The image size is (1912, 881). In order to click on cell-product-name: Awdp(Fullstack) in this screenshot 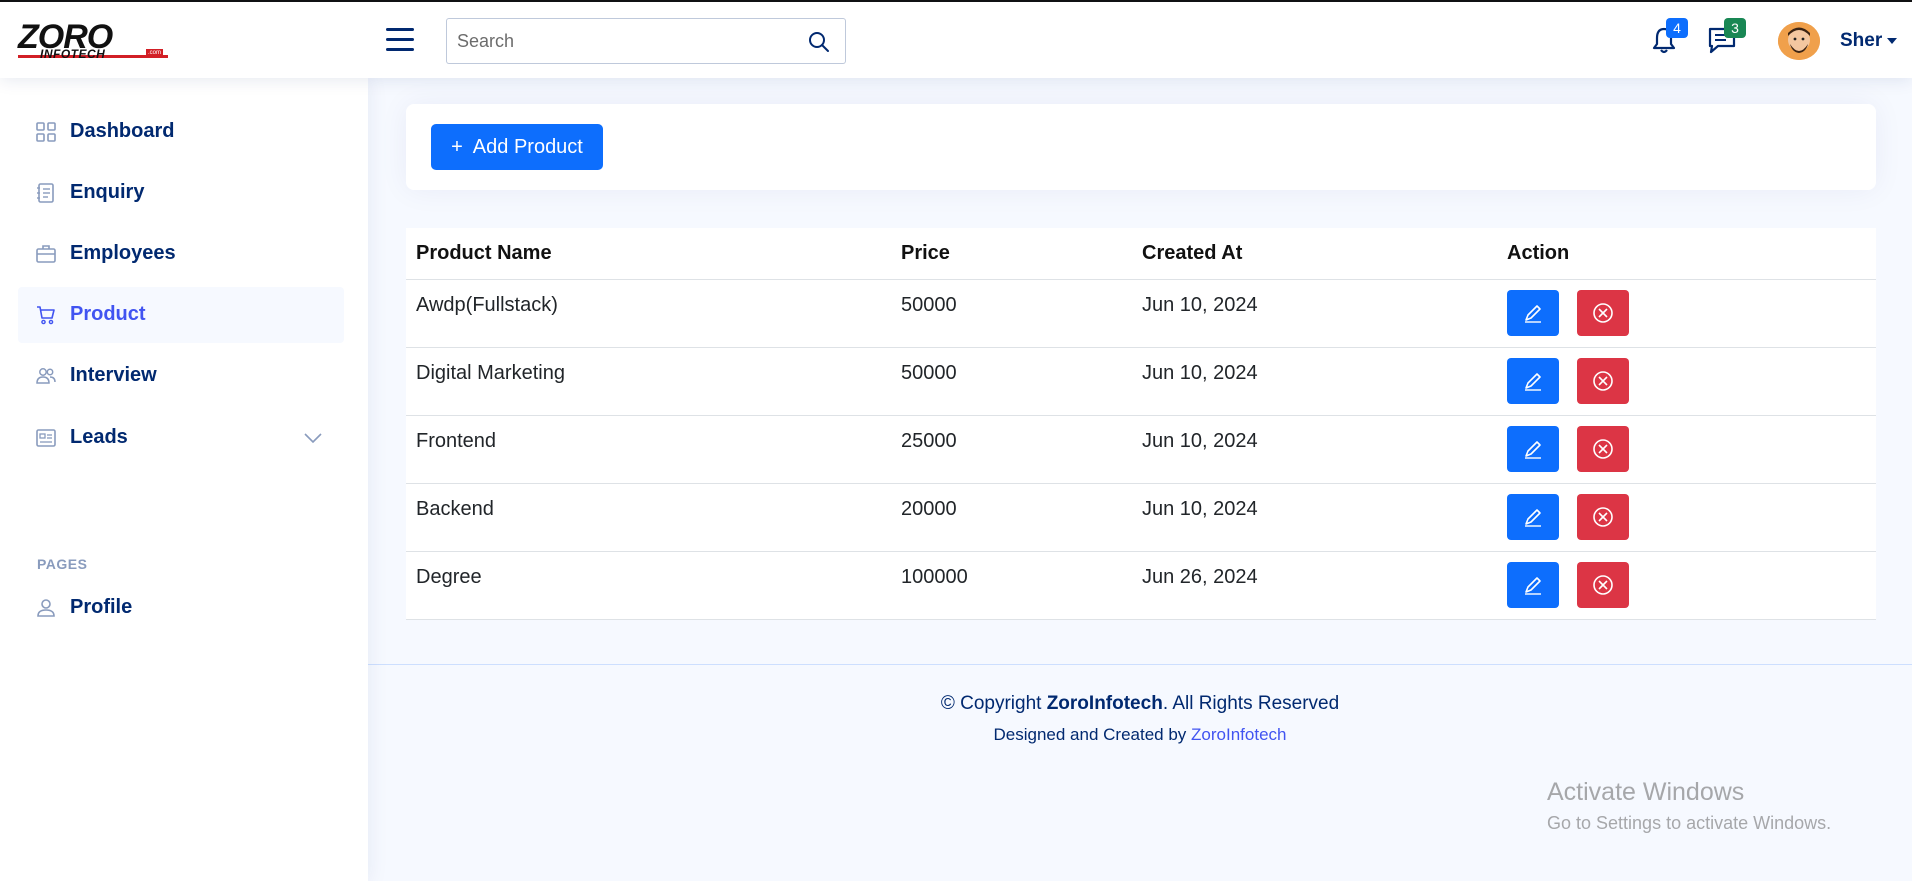, I will do `click(648, 313)`.